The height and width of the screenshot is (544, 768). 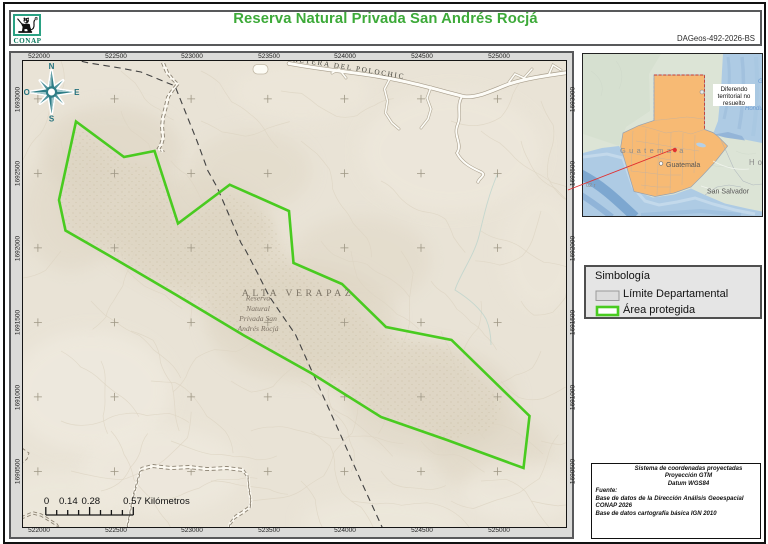 I want to click on svg-text: E, so click(x=77, y=92).